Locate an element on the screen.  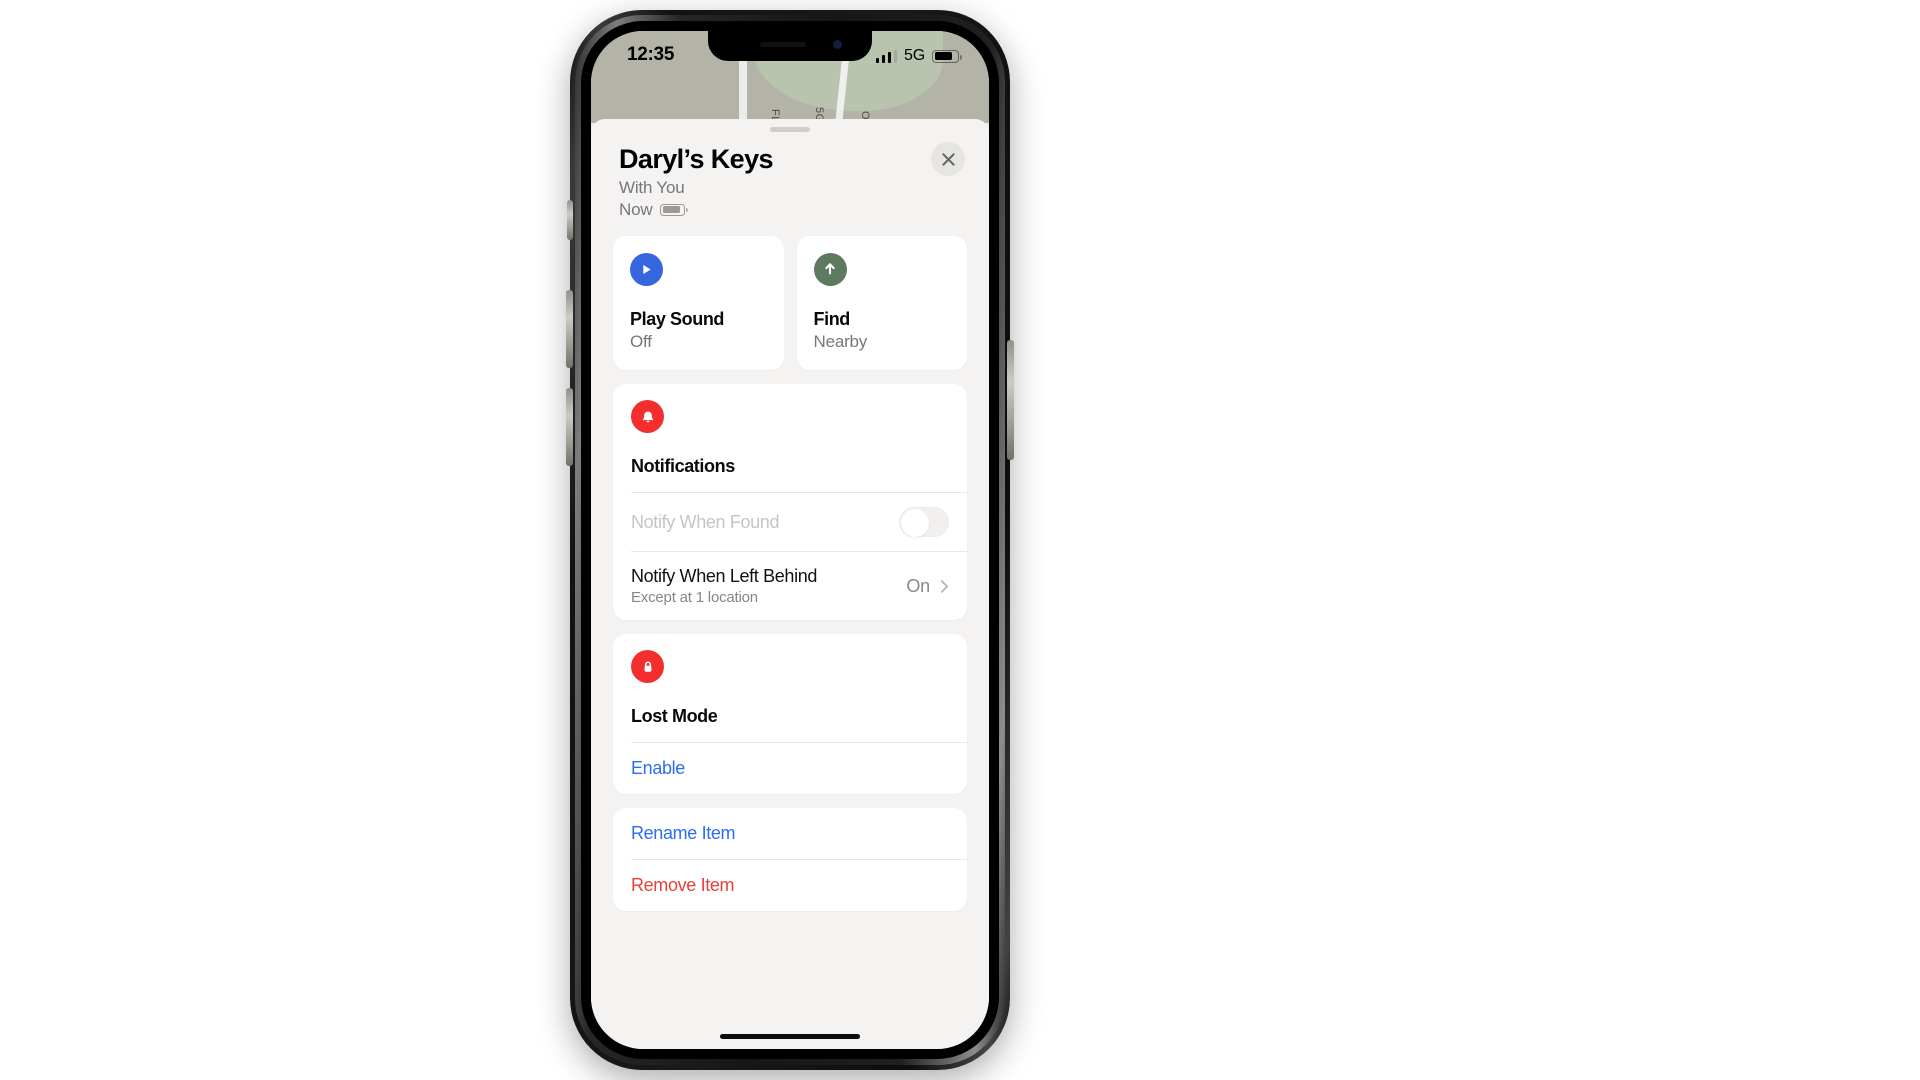
close-icon is located at coordinates (948, 159).